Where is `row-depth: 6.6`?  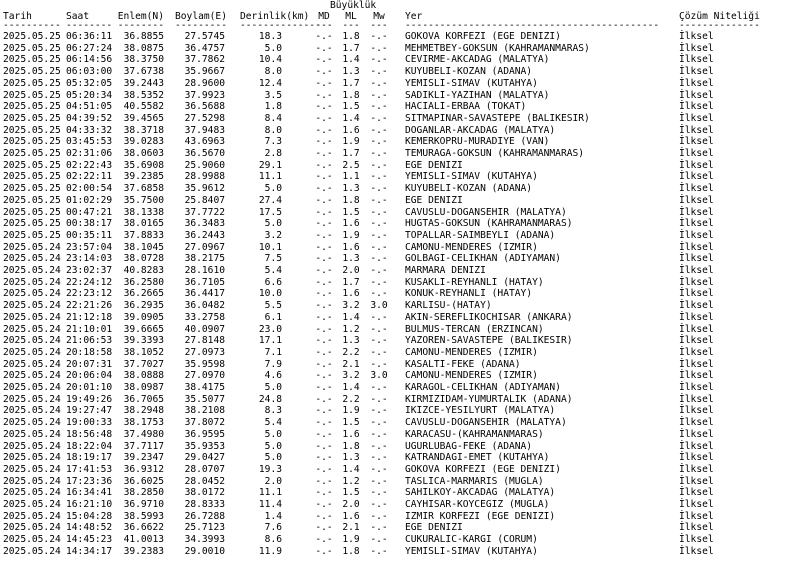
row-depth: 6.6 is located at coordinates (273, 282).